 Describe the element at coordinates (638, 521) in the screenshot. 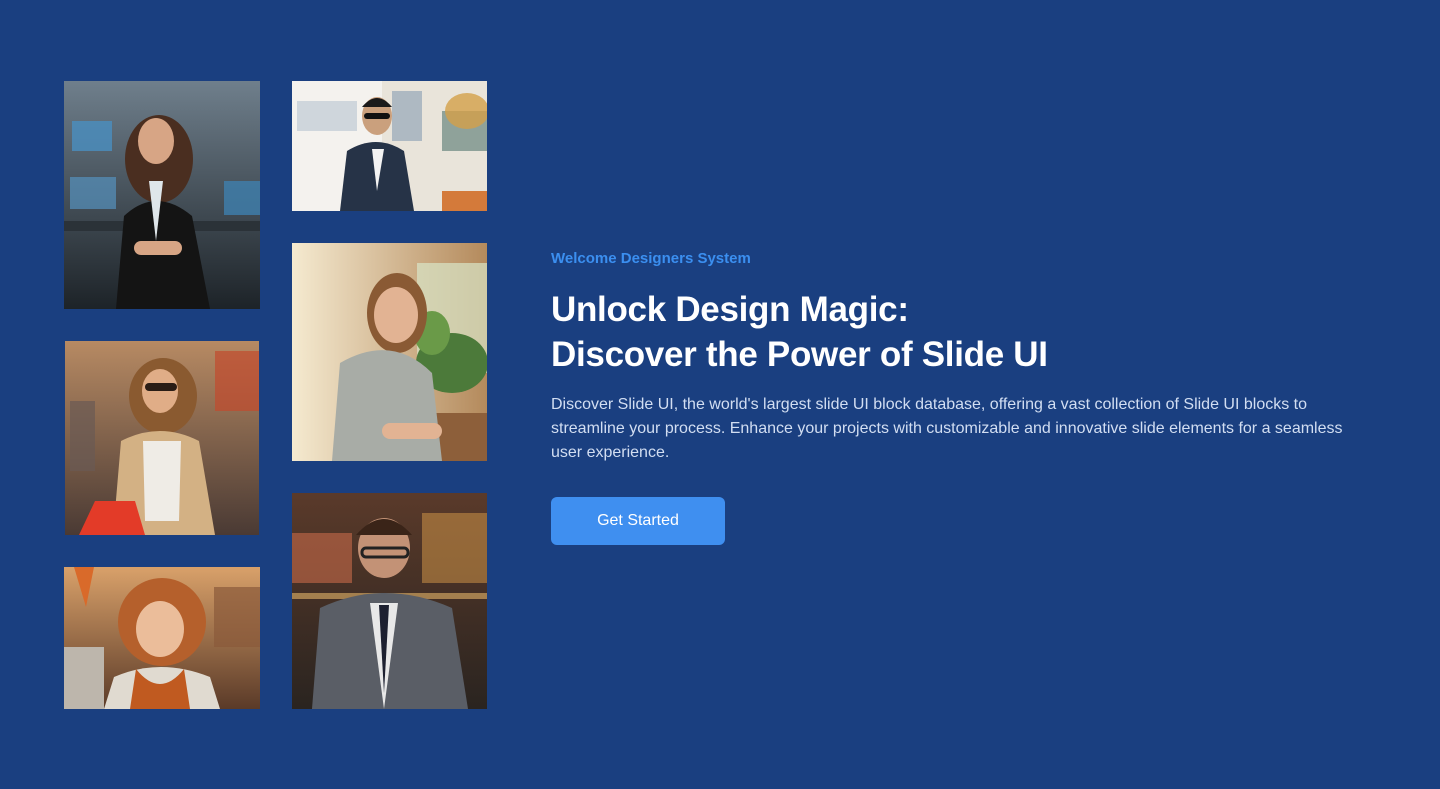

I see `get-started-button: Get Started` at that location.